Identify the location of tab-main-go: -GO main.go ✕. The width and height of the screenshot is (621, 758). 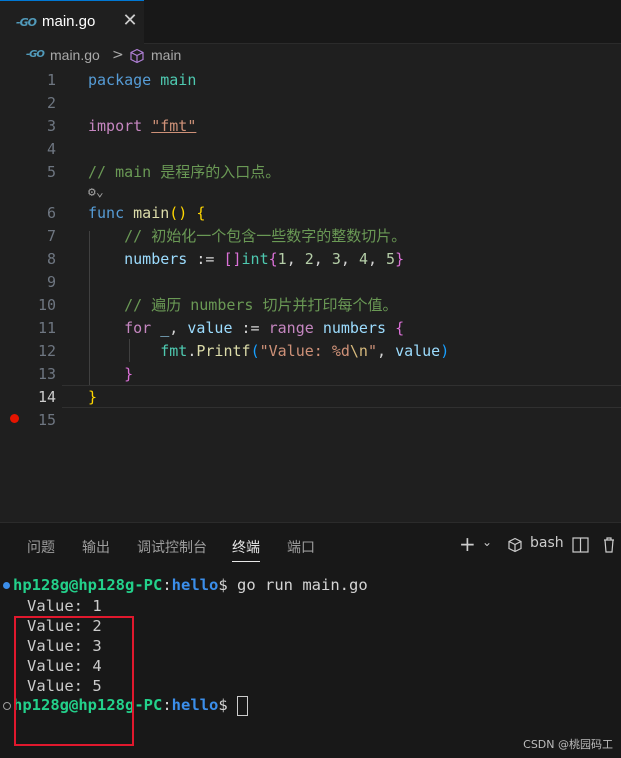
(72, 22).